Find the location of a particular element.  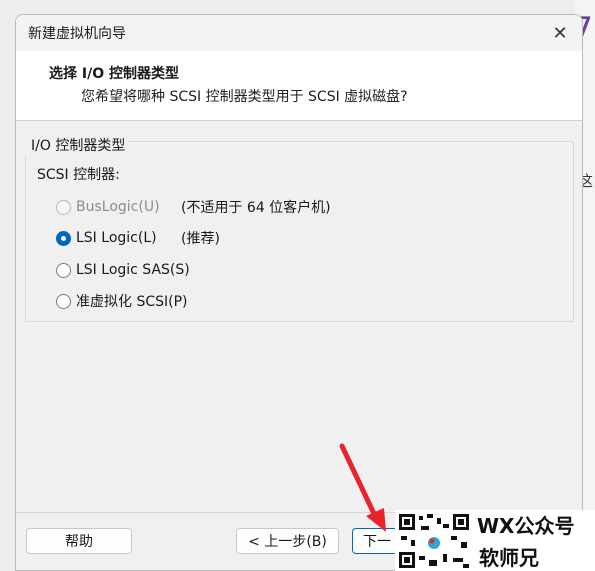

help-button: 帮助 is located at coordinates (79, 541).